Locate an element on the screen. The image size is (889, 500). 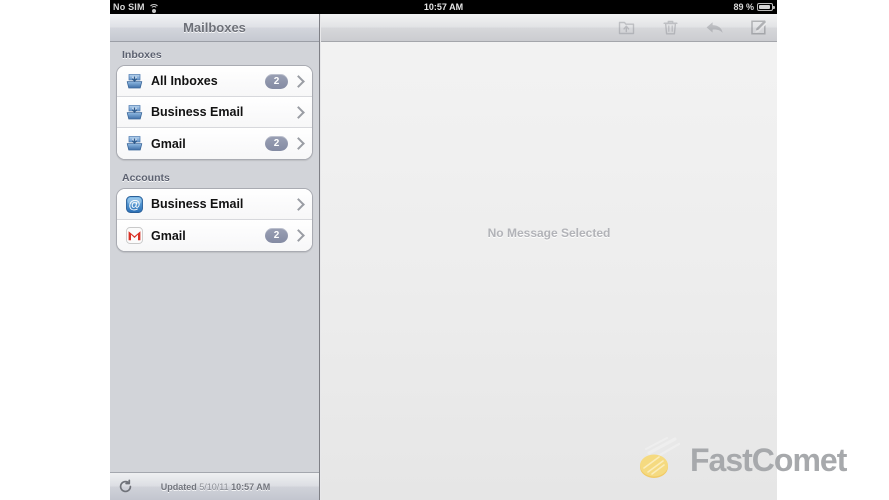
updated-label: Updated is located at coordinates (178, 486).